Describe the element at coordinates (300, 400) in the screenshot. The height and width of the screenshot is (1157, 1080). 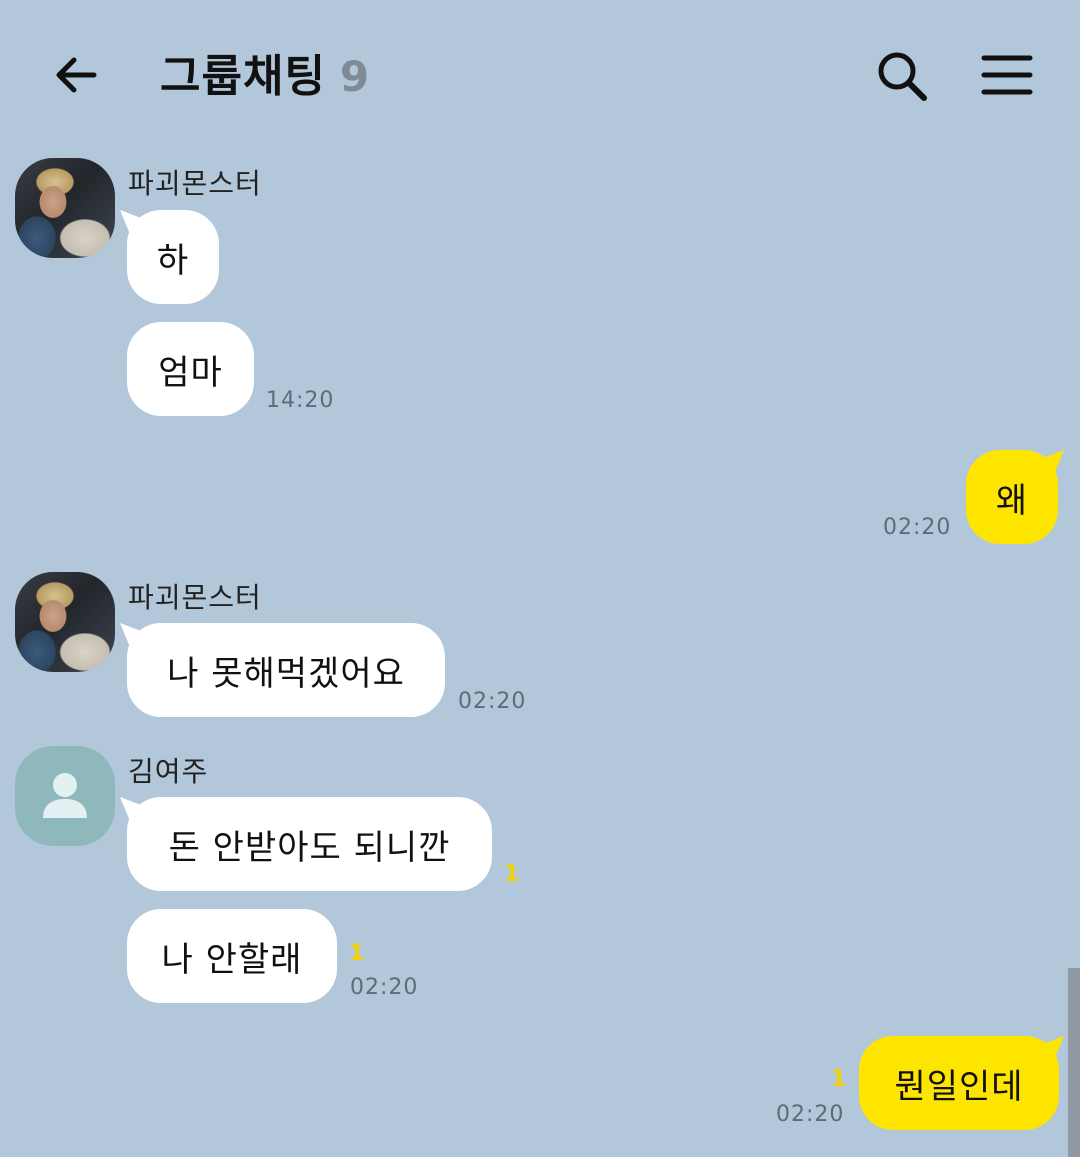
I see `message-time: 14:20` at that location.